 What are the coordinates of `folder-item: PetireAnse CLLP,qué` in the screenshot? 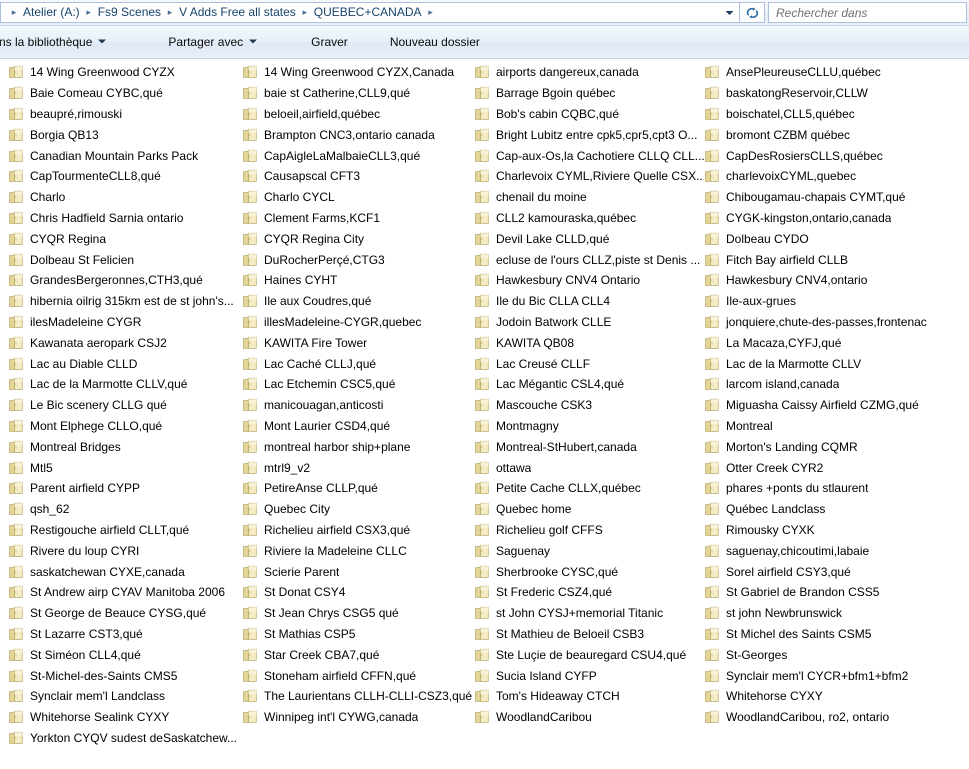 It's located at (356, 488).